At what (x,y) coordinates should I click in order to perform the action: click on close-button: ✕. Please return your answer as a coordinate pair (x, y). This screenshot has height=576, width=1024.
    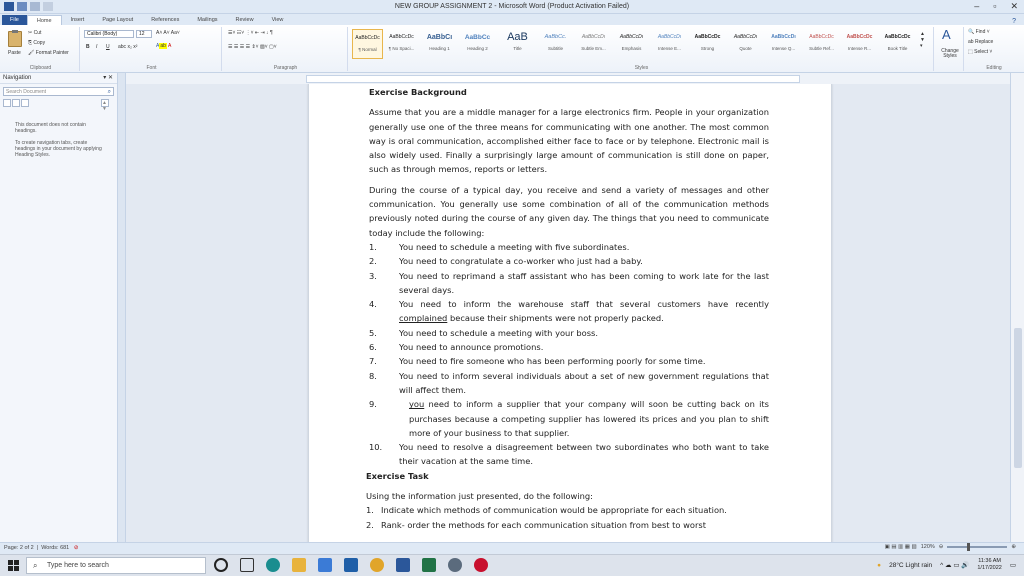
    Looking at the image, I should click on (1014, 6).